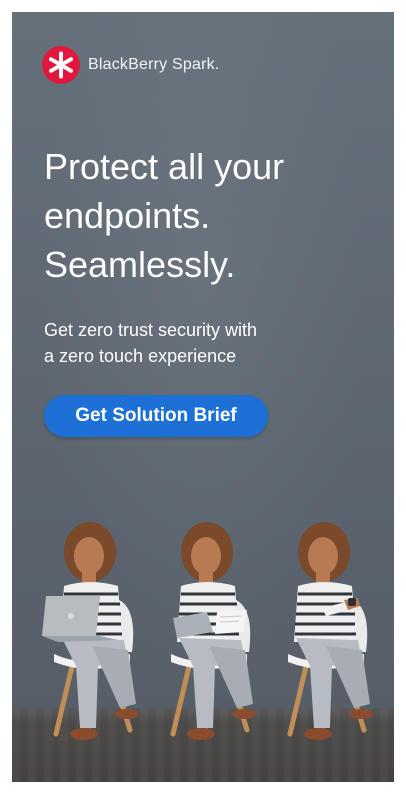 This screenshot has height=794, width=406. I want to click on person-with-tablet, so click(213, 631).